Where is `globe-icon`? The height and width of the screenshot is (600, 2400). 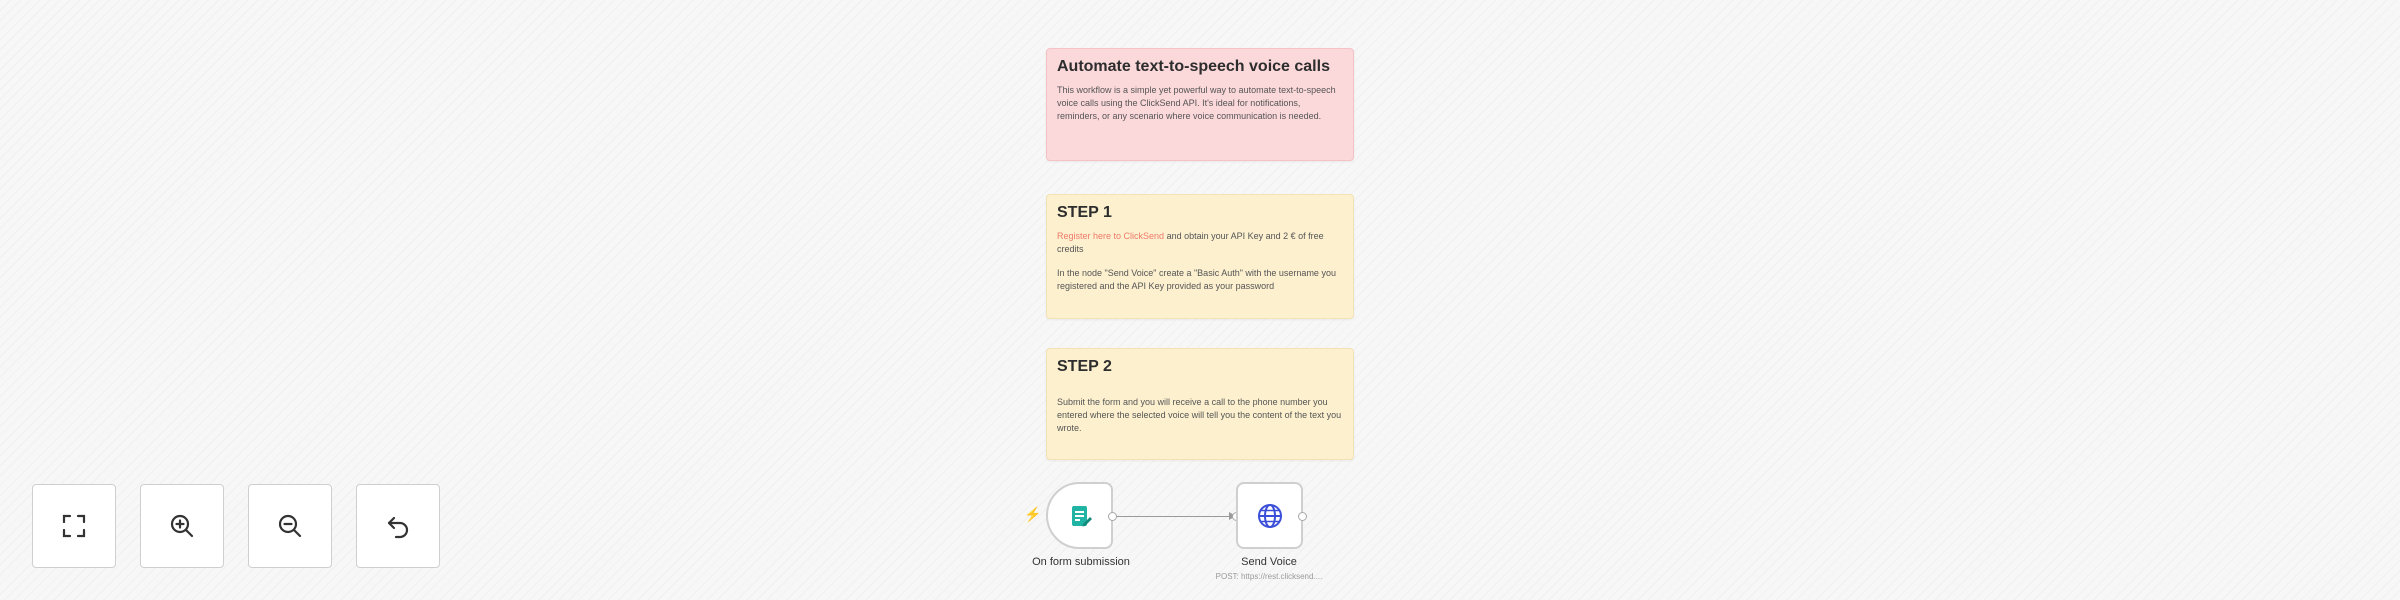 globe-icon is located at coordinates (1269, 515).